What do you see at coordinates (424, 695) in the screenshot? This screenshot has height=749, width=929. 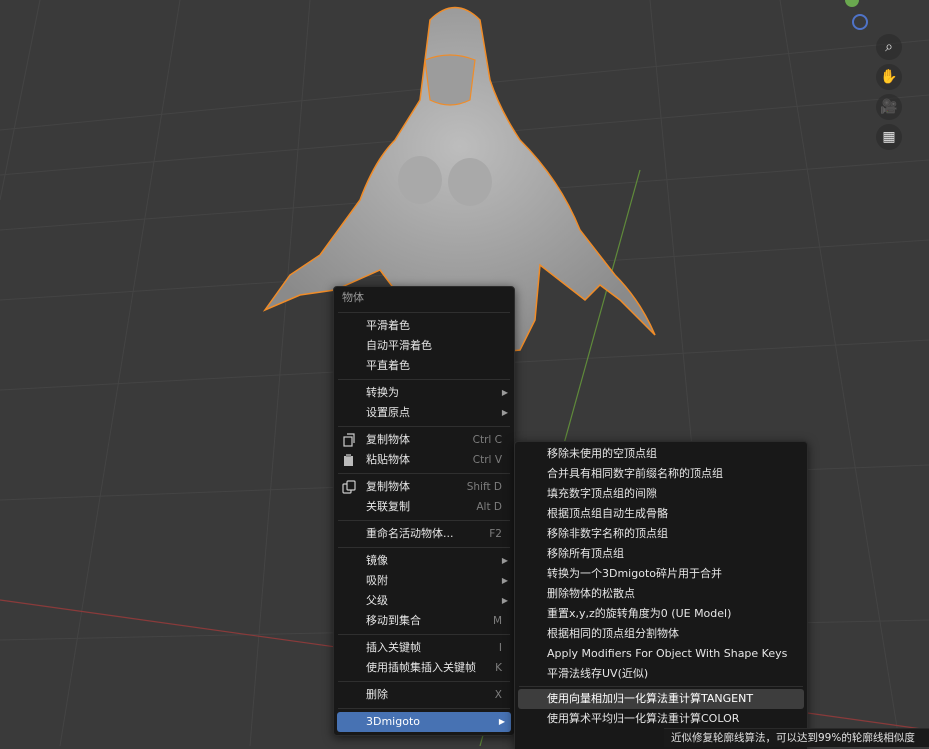 I see `menu-item-delete: 删除 X` at bounding box center [424, 695].